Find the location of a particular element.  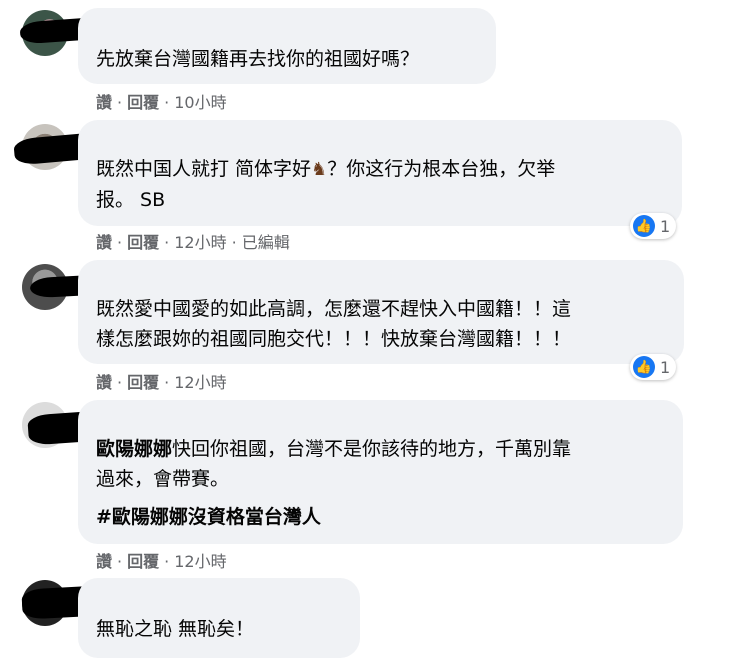

comment-text: 先放棄台灣國籍再去找你的祖國好嗎？ is located at coordinates (258, 59).